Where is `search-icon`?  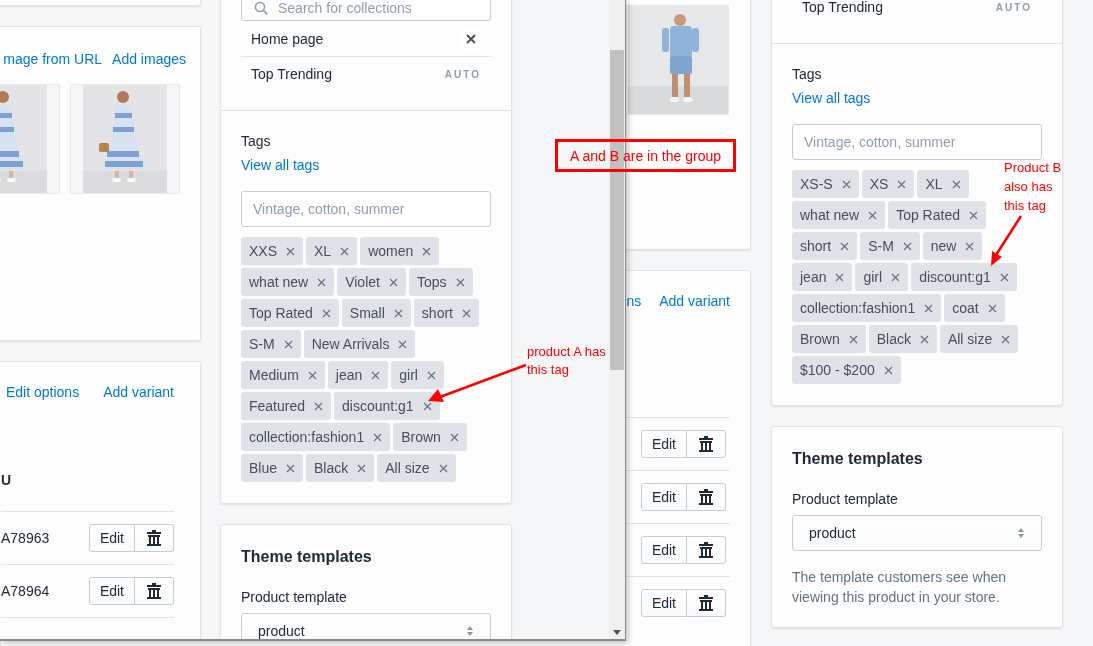 search-icon is located at coordinates (261, 8).